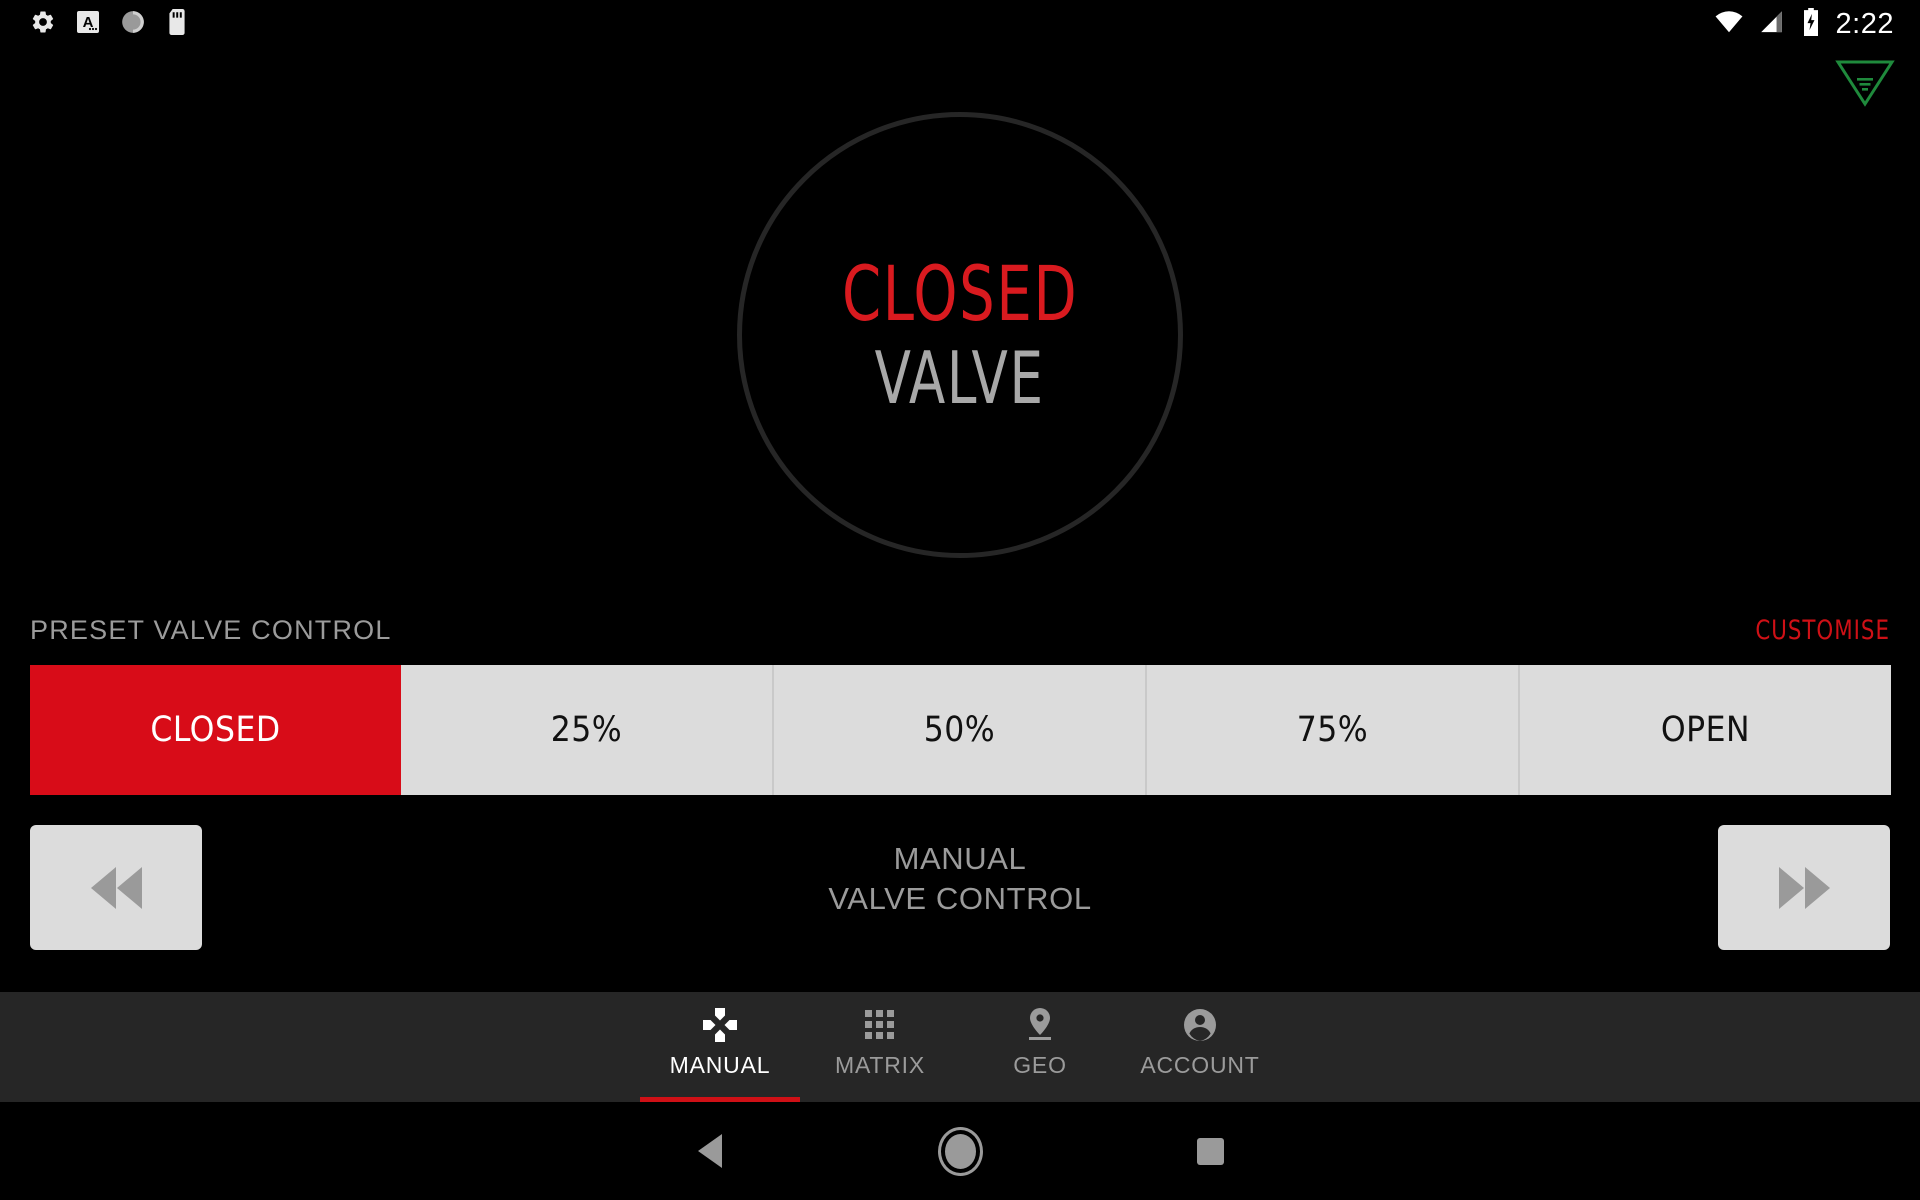 The width and height of the screenshot is (1920, 1200). Describe the element at coordinates (960, 293) in the screenshot. I see `valve-state-text: CLOSED` at that location.